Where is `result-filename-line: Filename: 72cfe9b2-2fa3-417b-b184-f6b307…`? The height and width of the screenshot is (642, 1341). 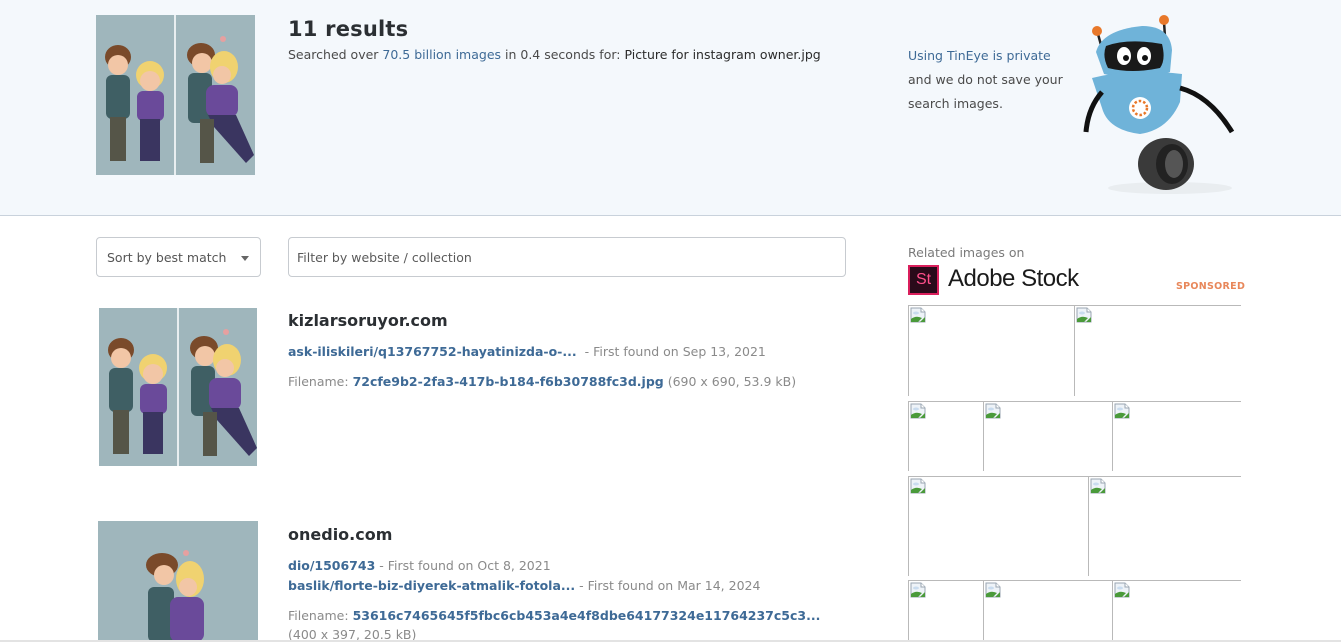 result-filename-line: Filename: 72cfe9b2-2fa3-417b-b184-f6b307… is located at coordinates (542, 381).